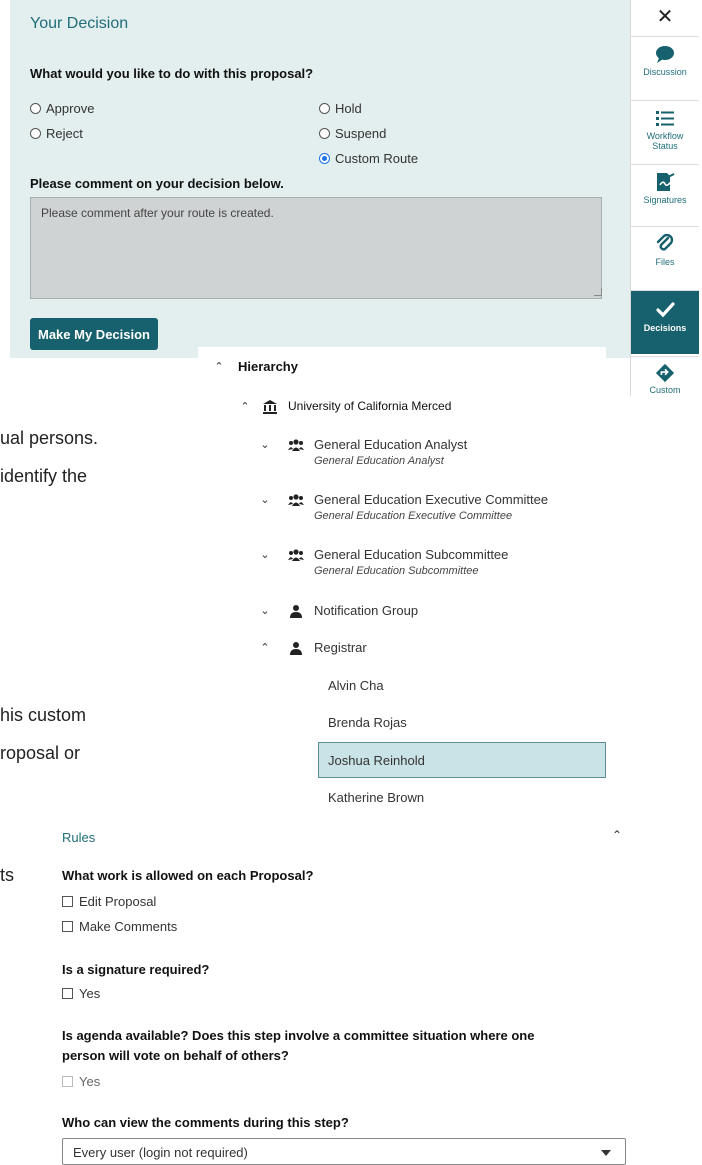 The width and height of the screenshot is (702, 1165). What do you see at coordinates (118, 901) in the screenshot?
I see `edit-proposal-label: Edit Proposal` at bounding box center [118, 901].